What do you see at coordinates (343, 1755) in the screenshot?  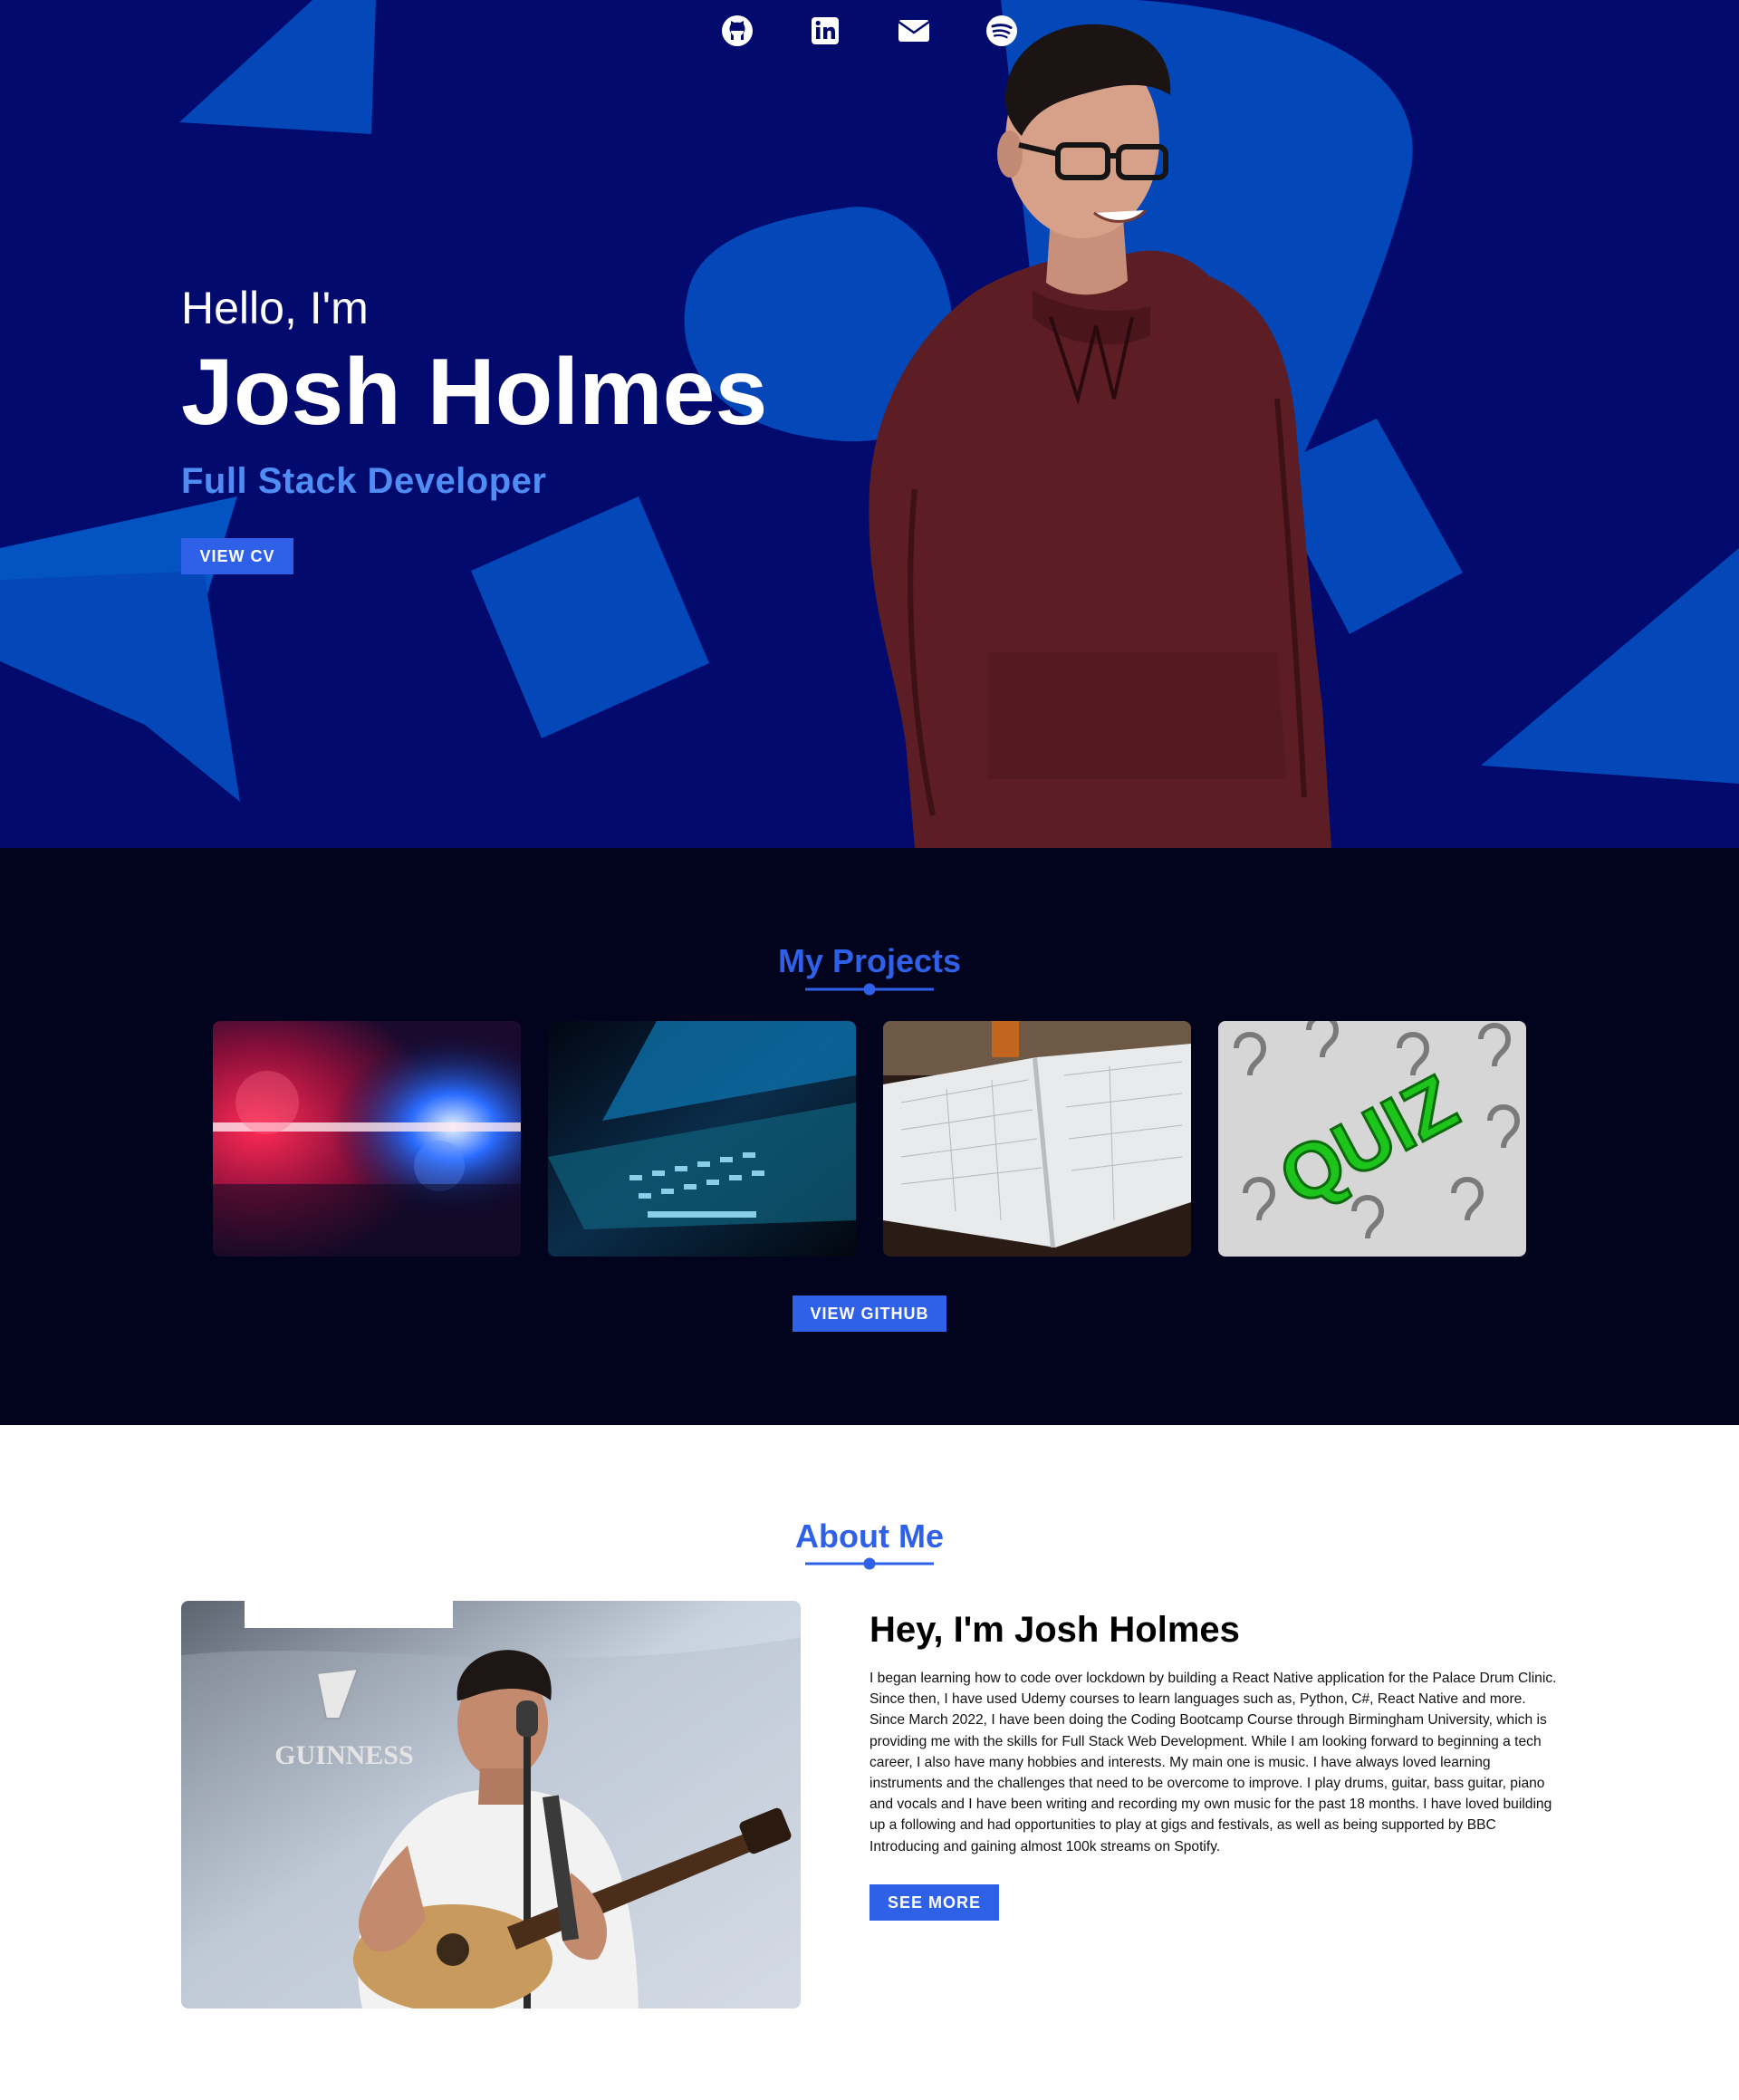 I see `guinness-sign-text: GUINNESS` at bounding box center [343, 1755].